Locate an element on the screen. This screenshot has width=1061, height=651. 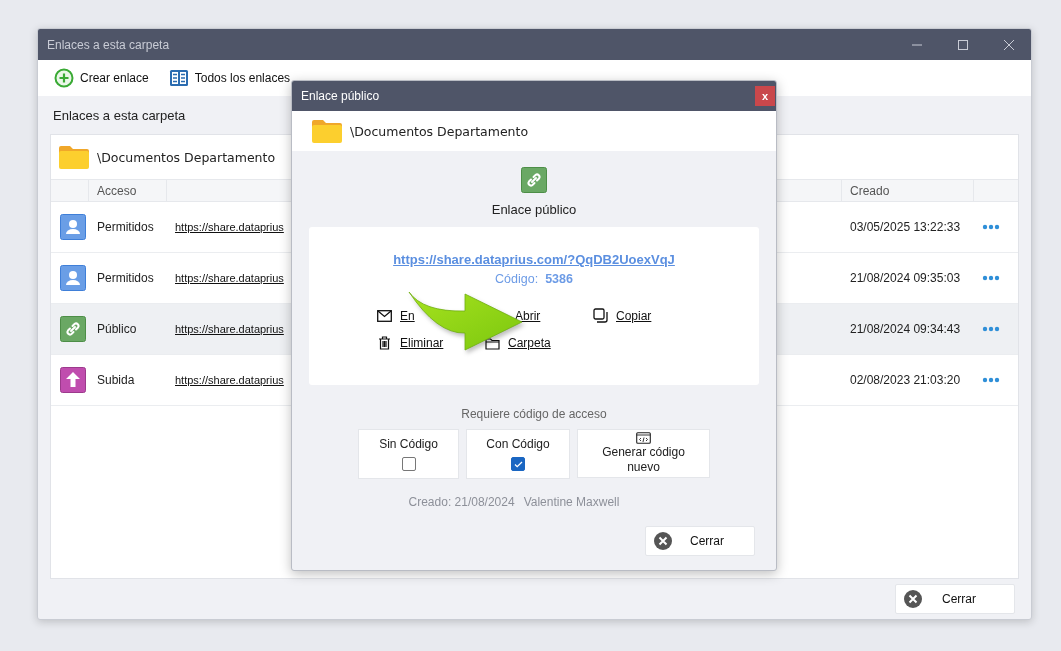
code-label: Código: is located at coordinates (517, 279).